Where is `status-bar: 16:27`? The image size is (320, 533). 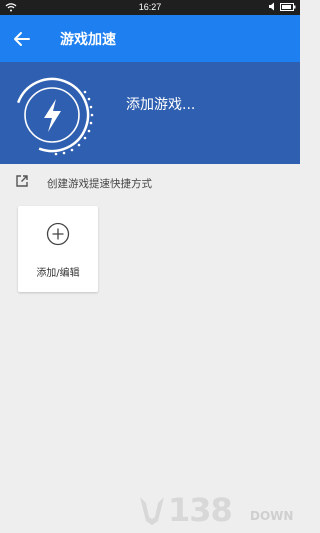
status-bar: 16:27 is located at coordinates (150, 7).